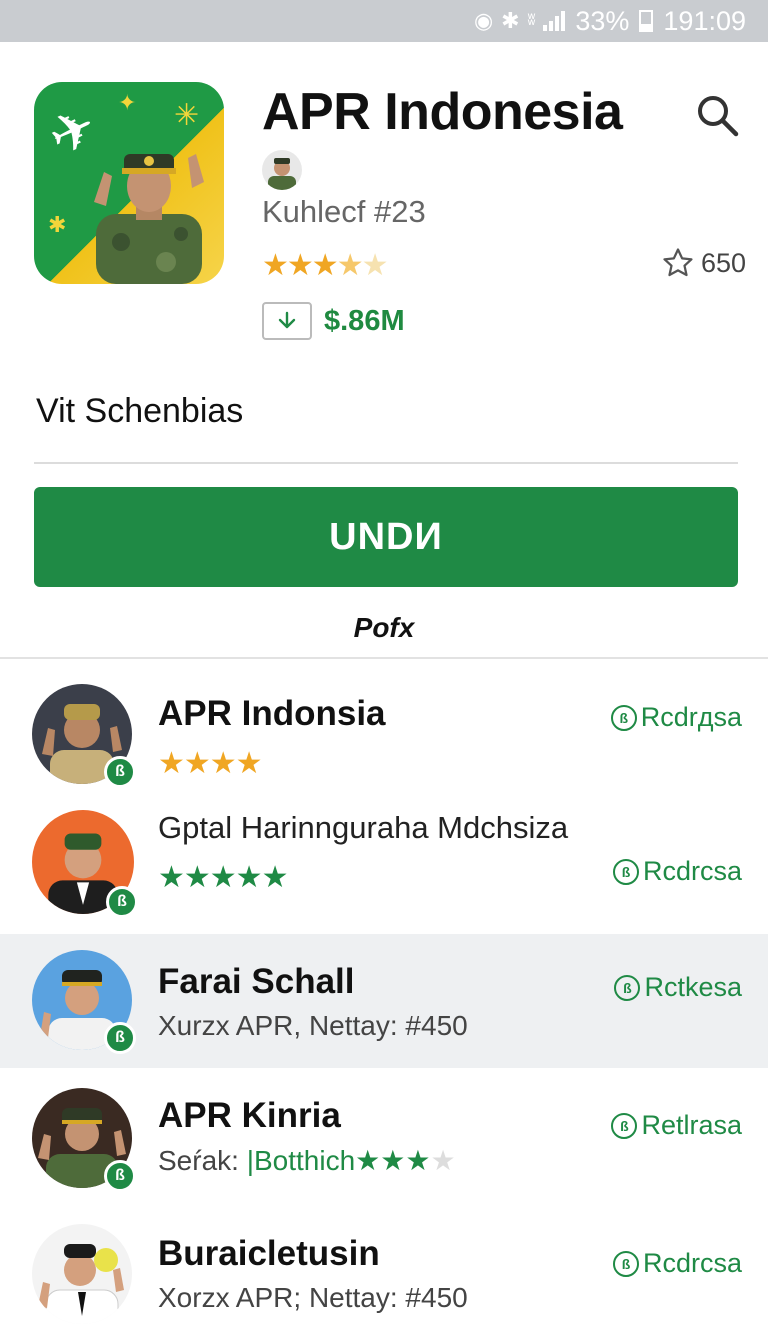  What do you see at coordinates (554, 21) in the screenshot?
I see `signal-icon` at bounding box center [554, 21].